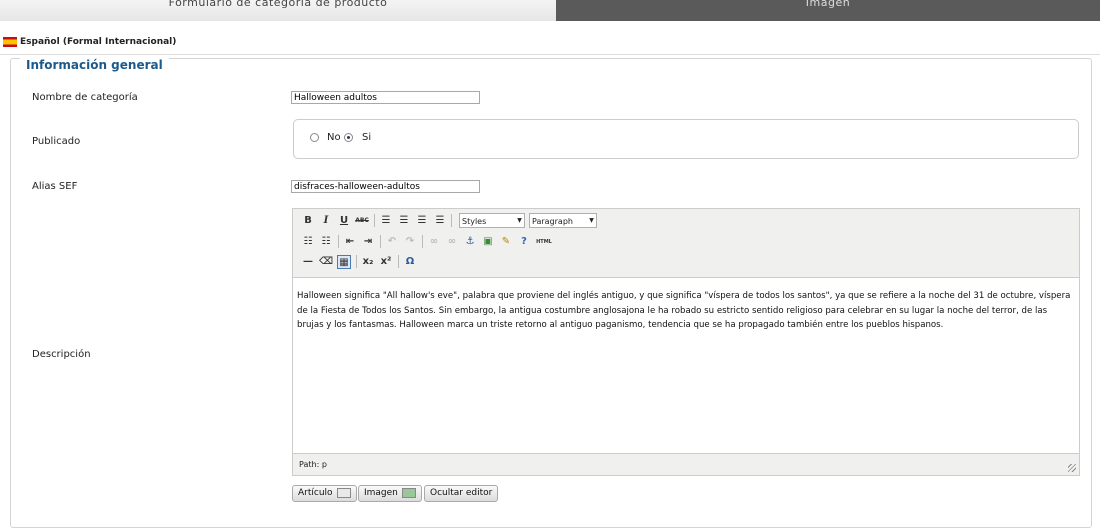 This screenshot has width=1100, height=528. Describe the element at coordinates (385, 97) in the screenshot. I see `category-name-input` at that location.